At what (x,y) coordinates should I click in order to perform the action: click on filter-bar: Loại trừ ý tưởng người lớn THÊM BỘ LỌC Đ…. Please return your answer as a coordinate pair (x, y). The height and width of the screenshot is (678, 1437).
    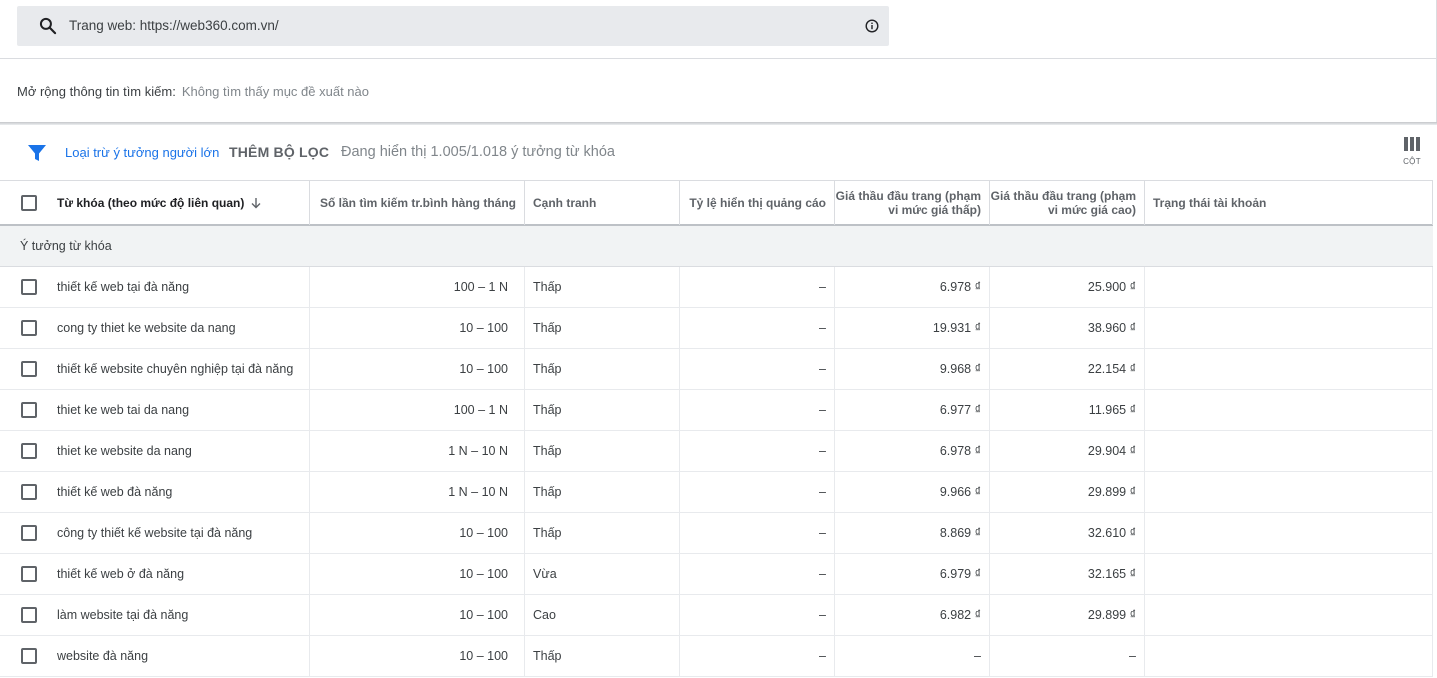
    Looking at the image, I should click on (718, 153).